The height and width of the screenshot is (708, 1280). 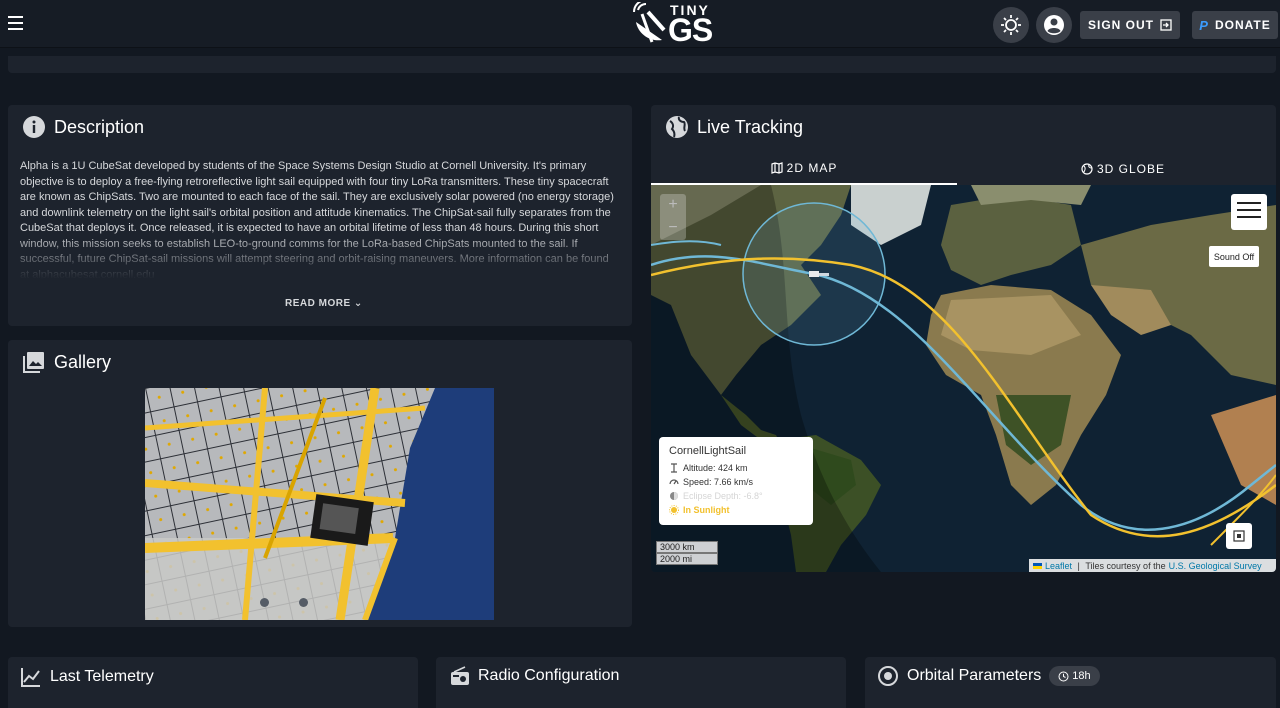 I want to click on zoom-control: + −, so click(x=673, y=217).